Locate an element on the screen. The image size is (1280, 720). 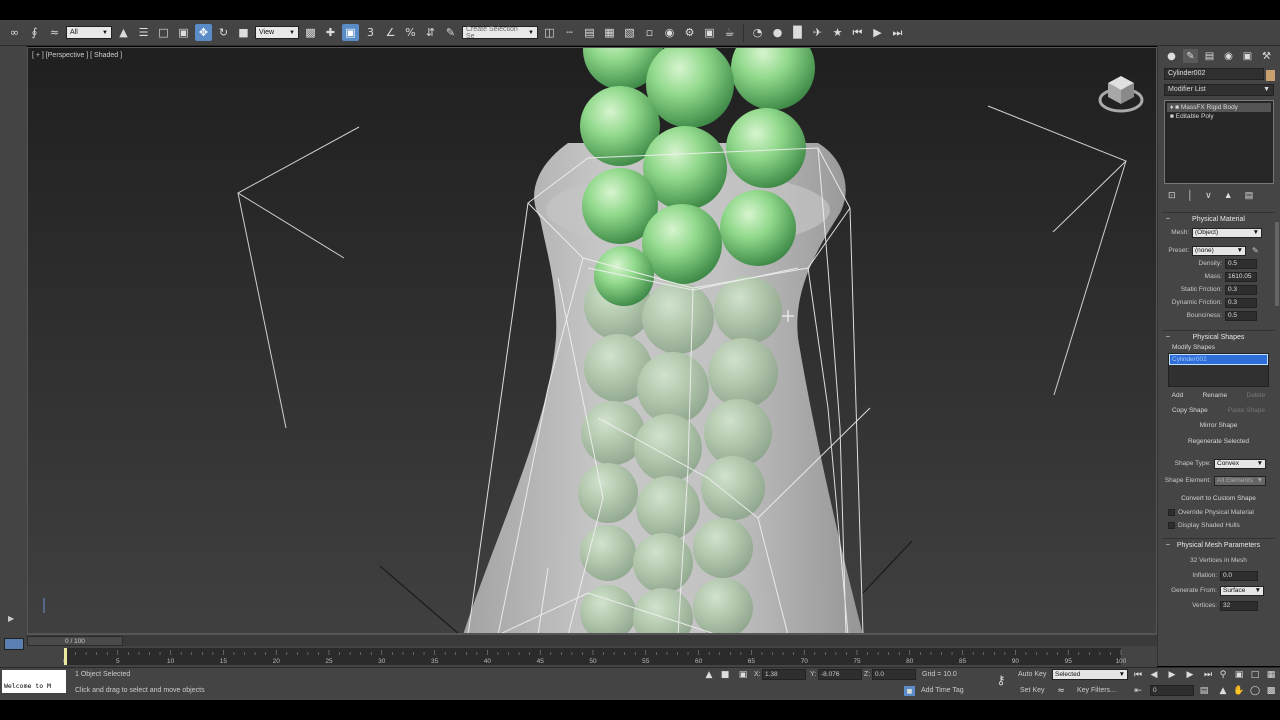
massfx-step-icon: ⏭ is located at coordinates (897, 32).